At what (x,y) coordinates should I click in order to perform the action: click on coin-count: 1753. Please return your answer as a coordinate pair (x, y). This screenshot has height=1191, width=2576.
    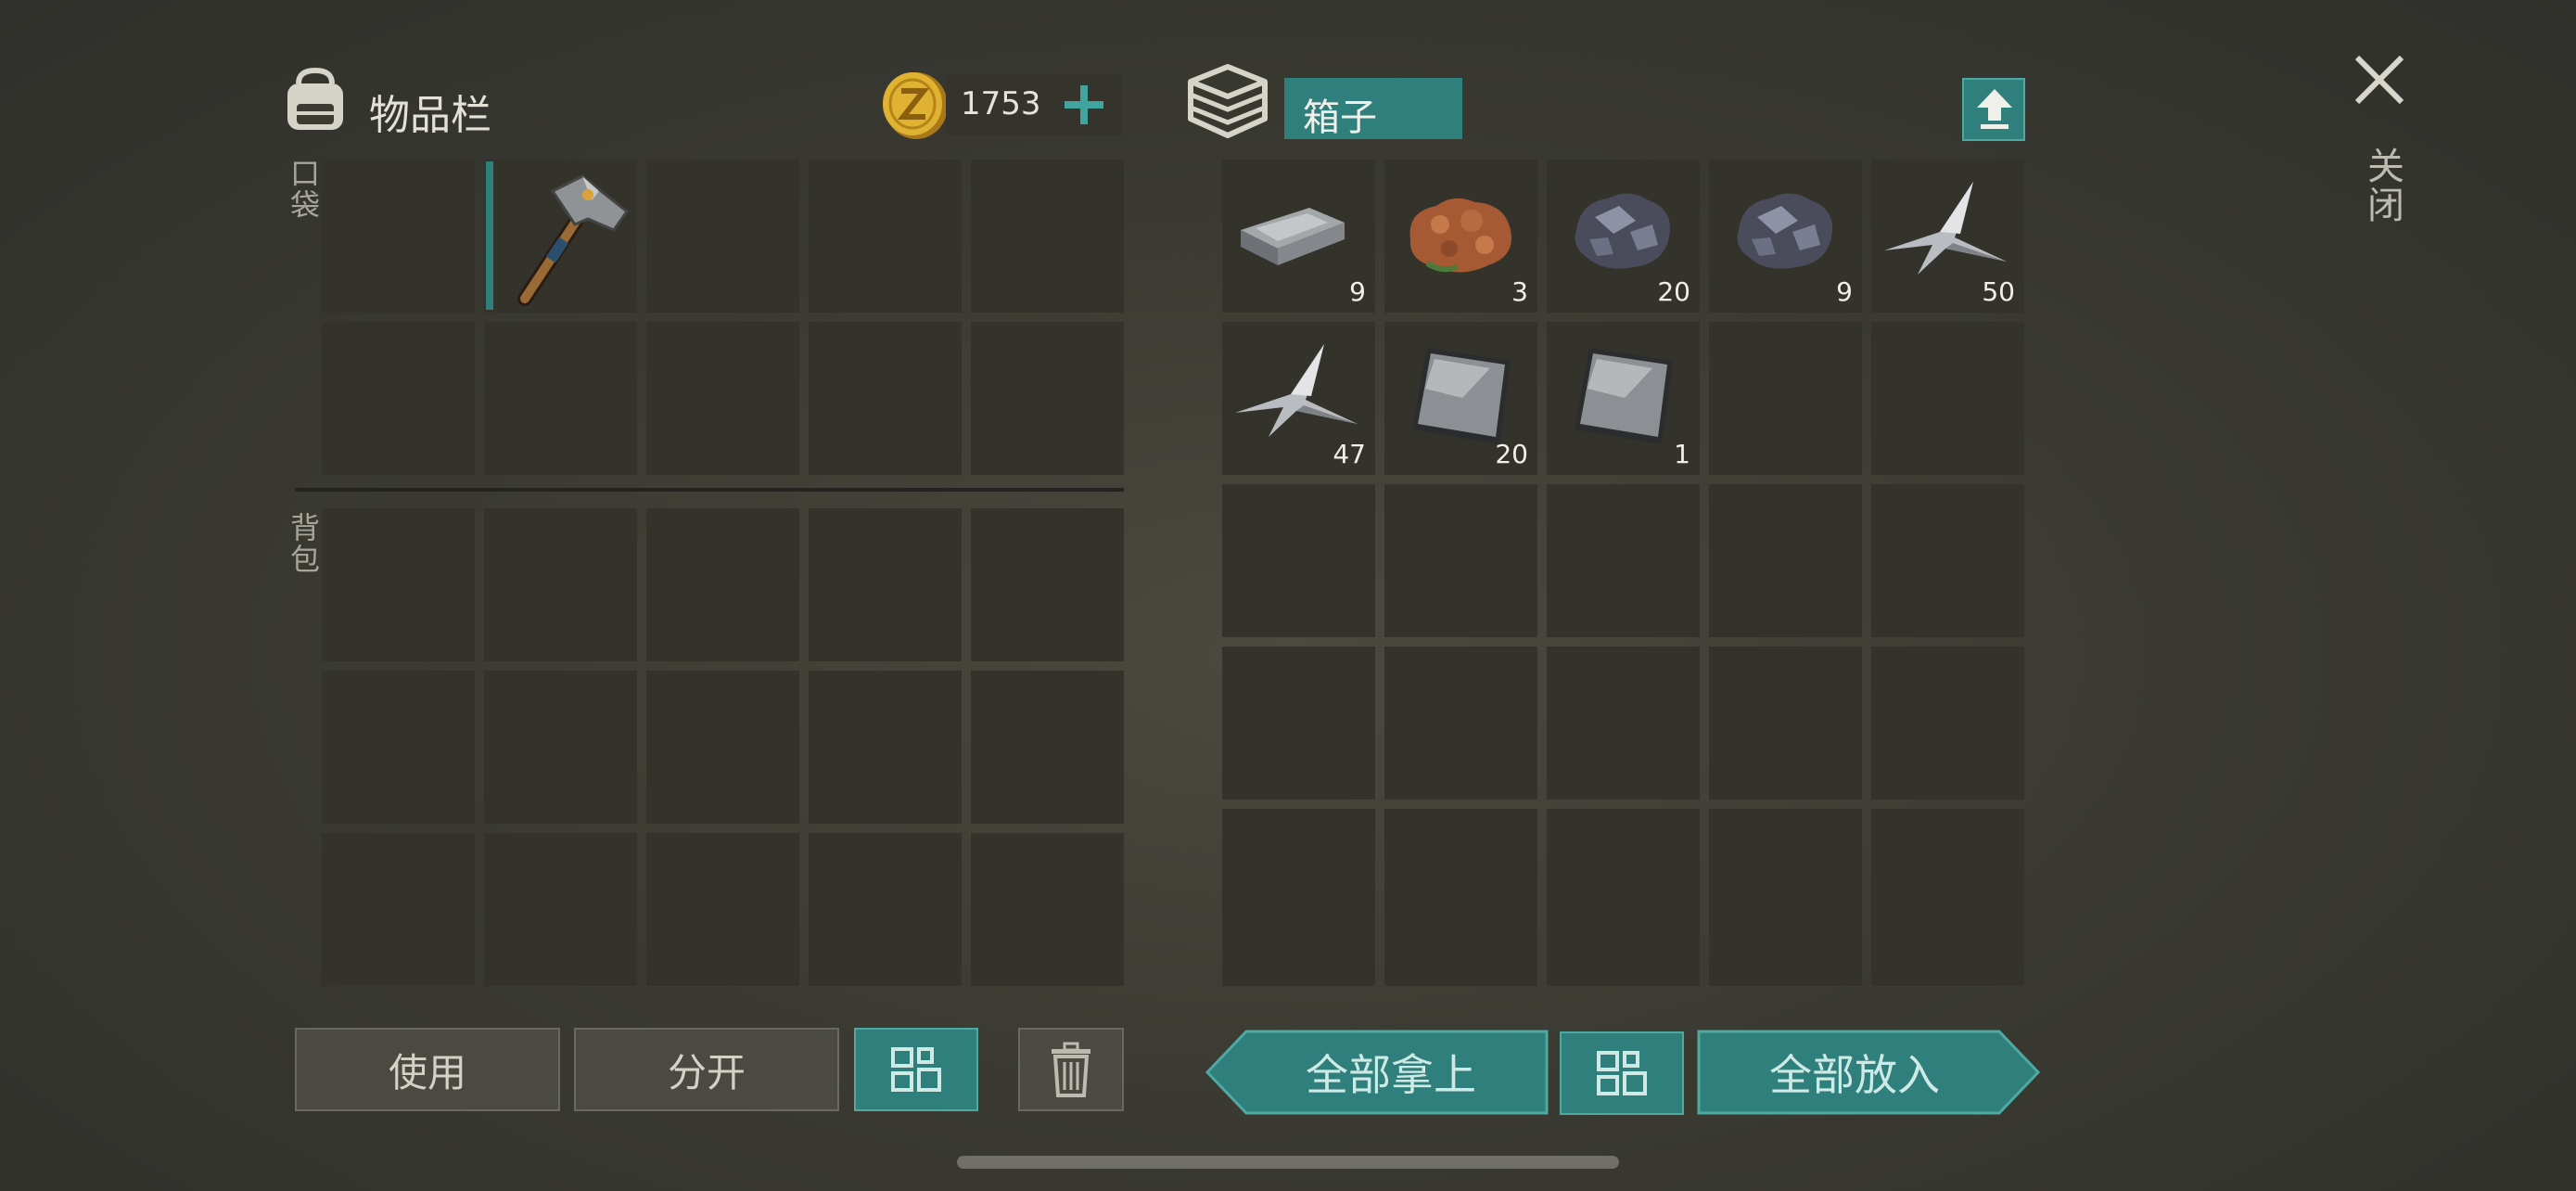
    Looking at the image, I should click on (1001, 103).